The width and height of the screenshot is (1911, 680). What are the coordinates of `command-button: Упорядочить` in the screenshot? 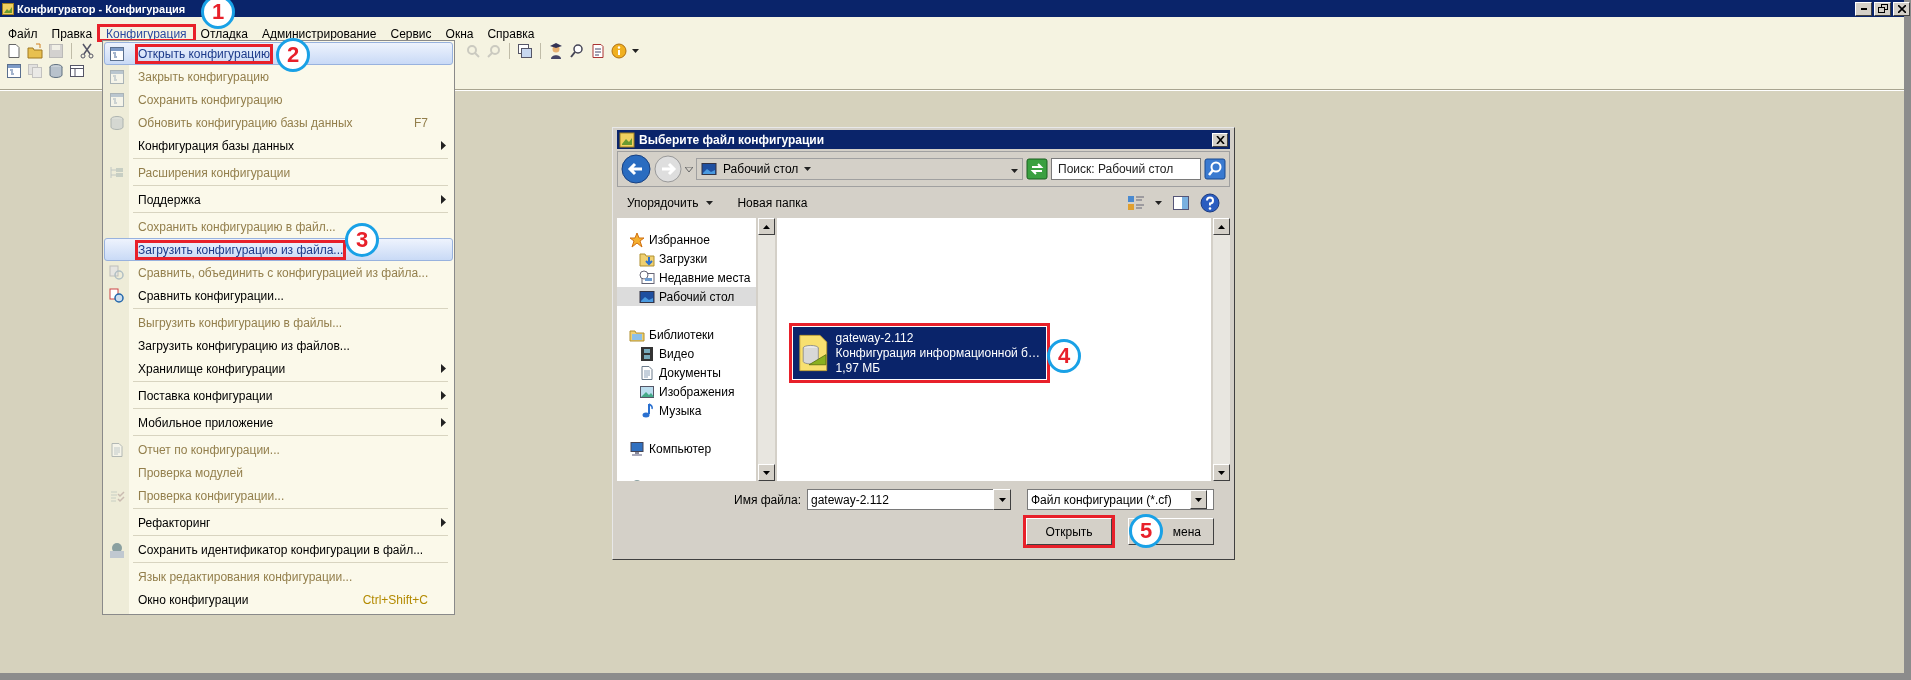 It's located at (670, 202).